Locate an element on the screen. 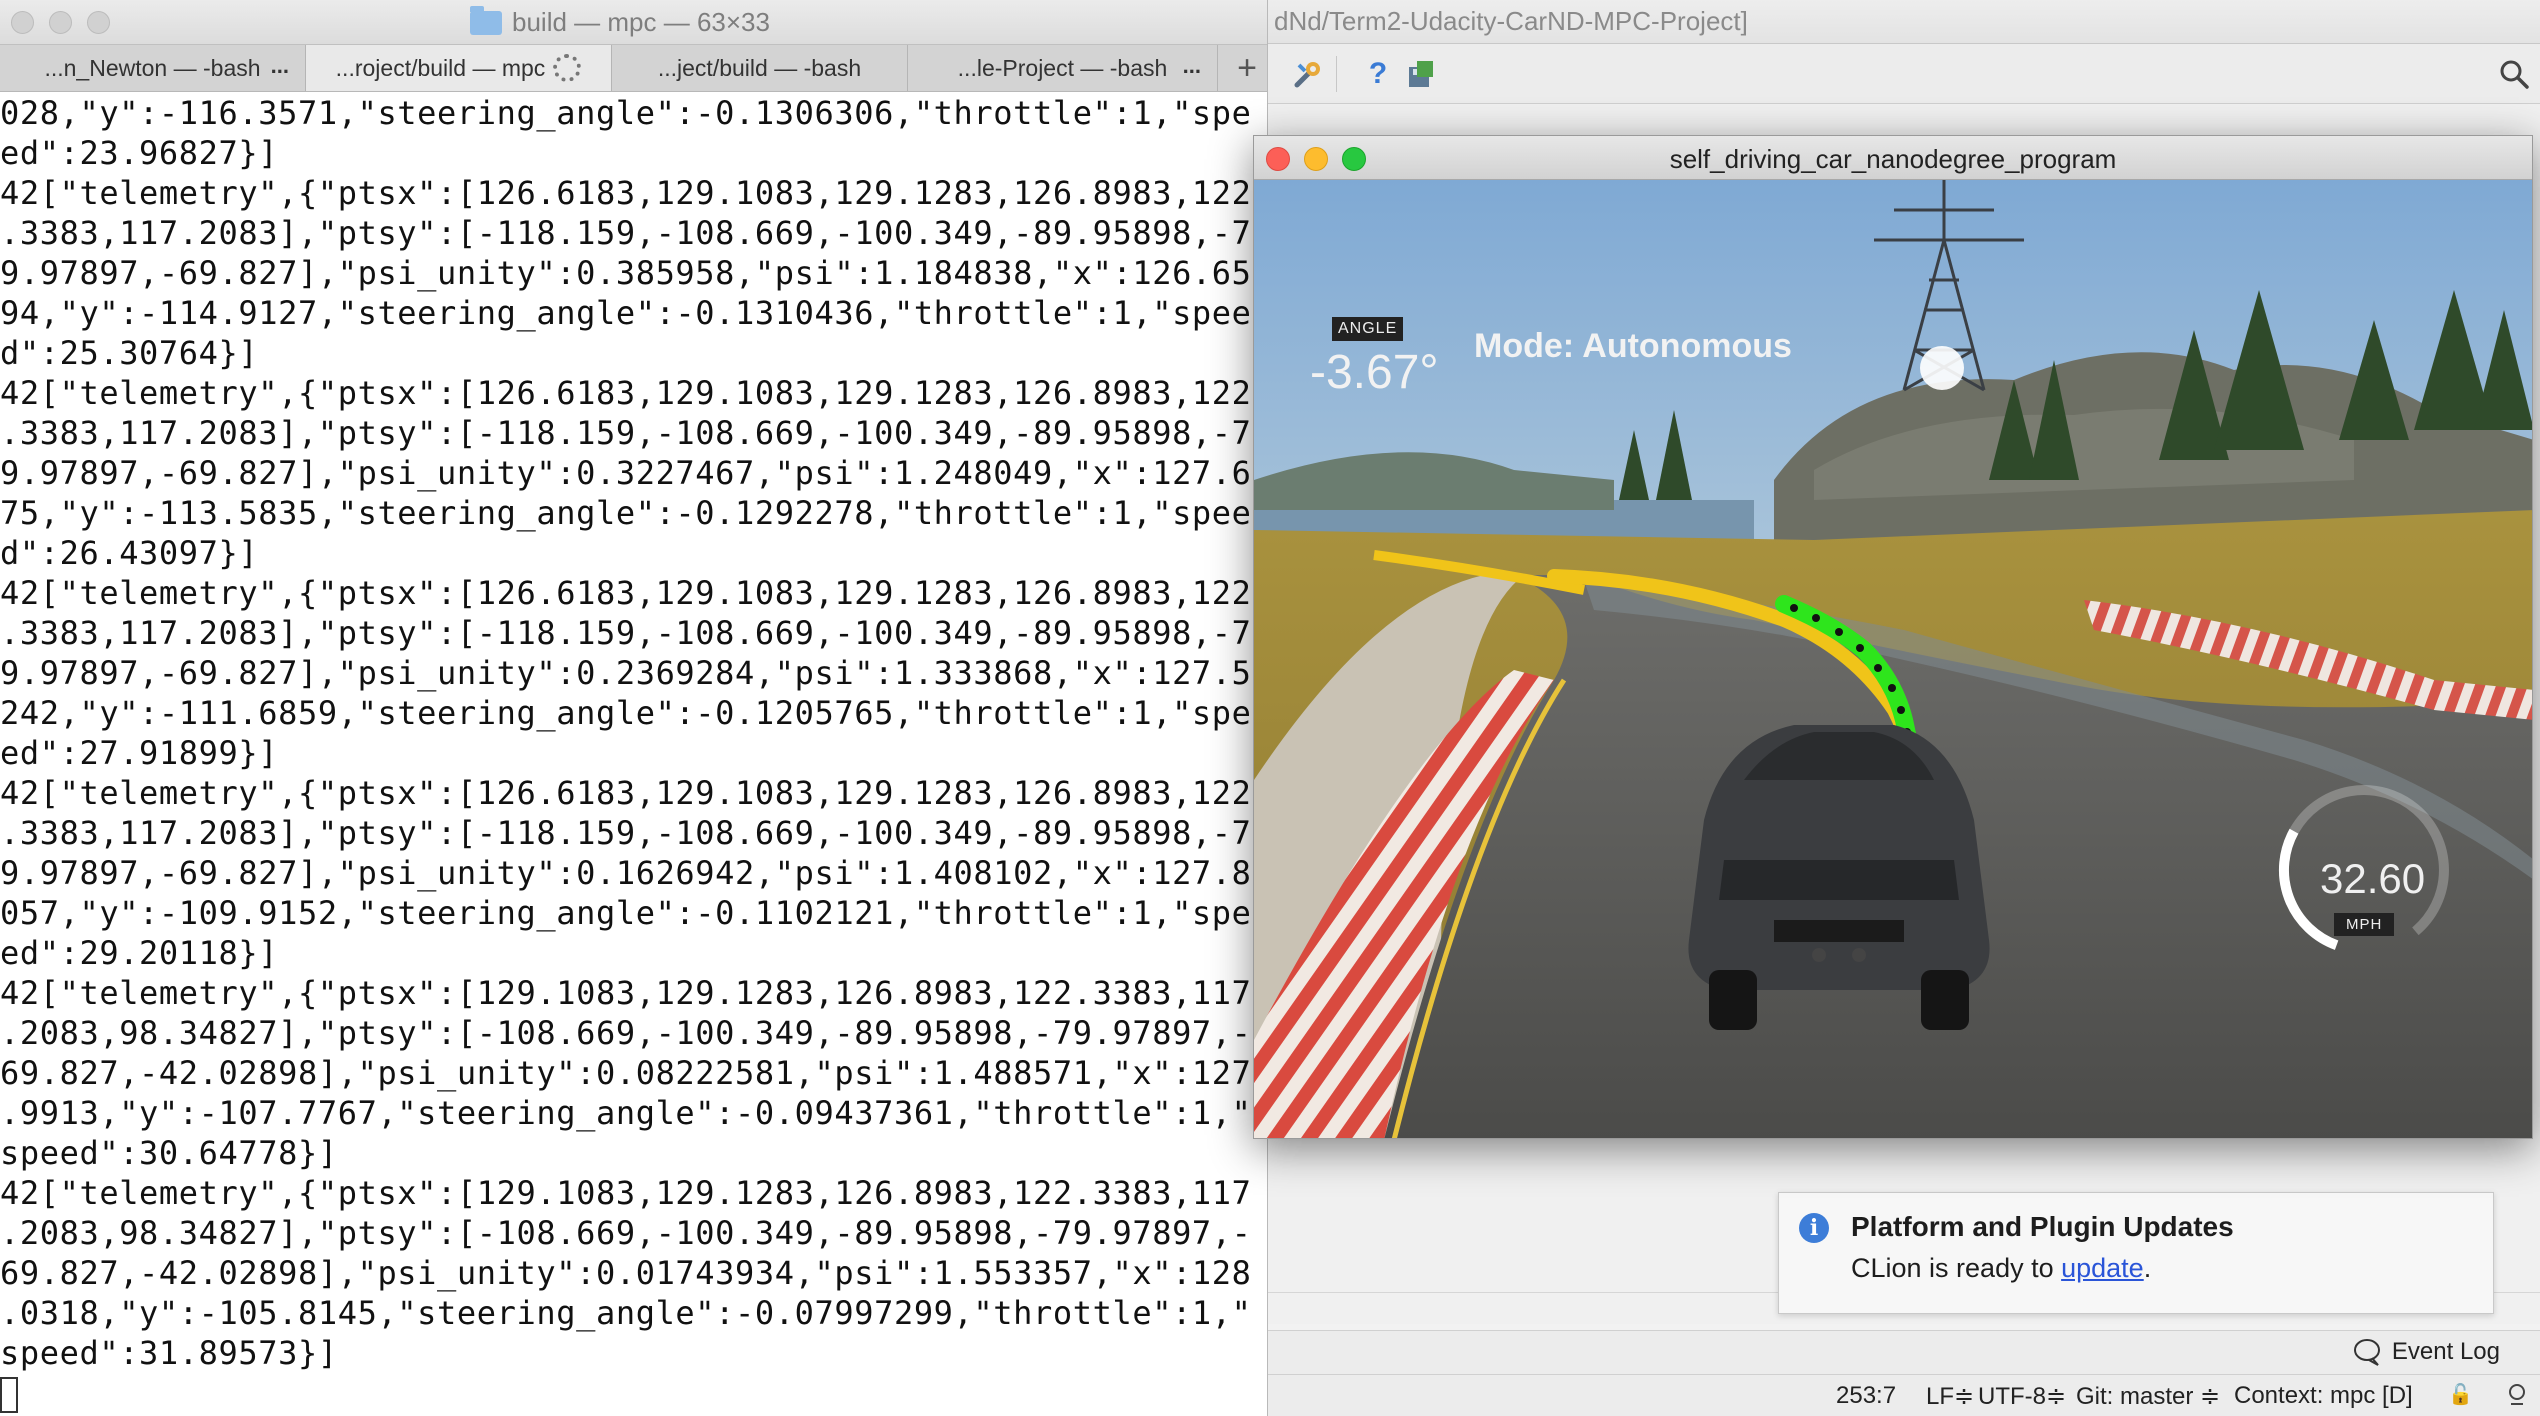  tab-label: ...n_Newton — -bash is located at coordinates (152, 67).